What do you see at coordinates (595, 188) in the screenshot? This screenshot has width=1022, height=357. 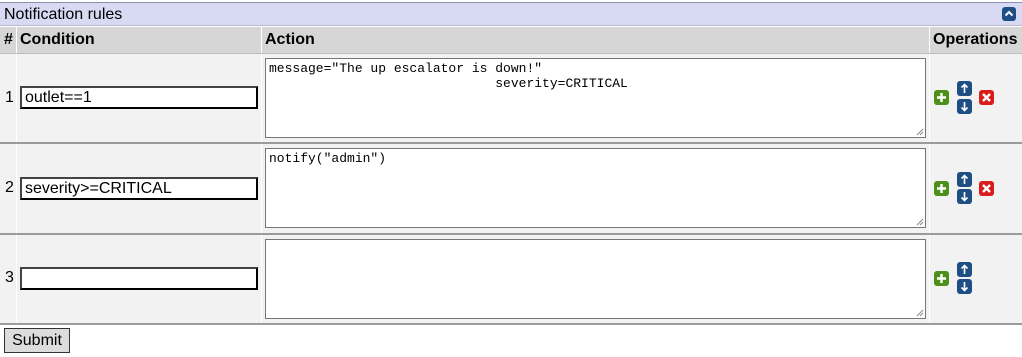 I see `action-textarea: notify("admin")` at bounding box center [595, 188].